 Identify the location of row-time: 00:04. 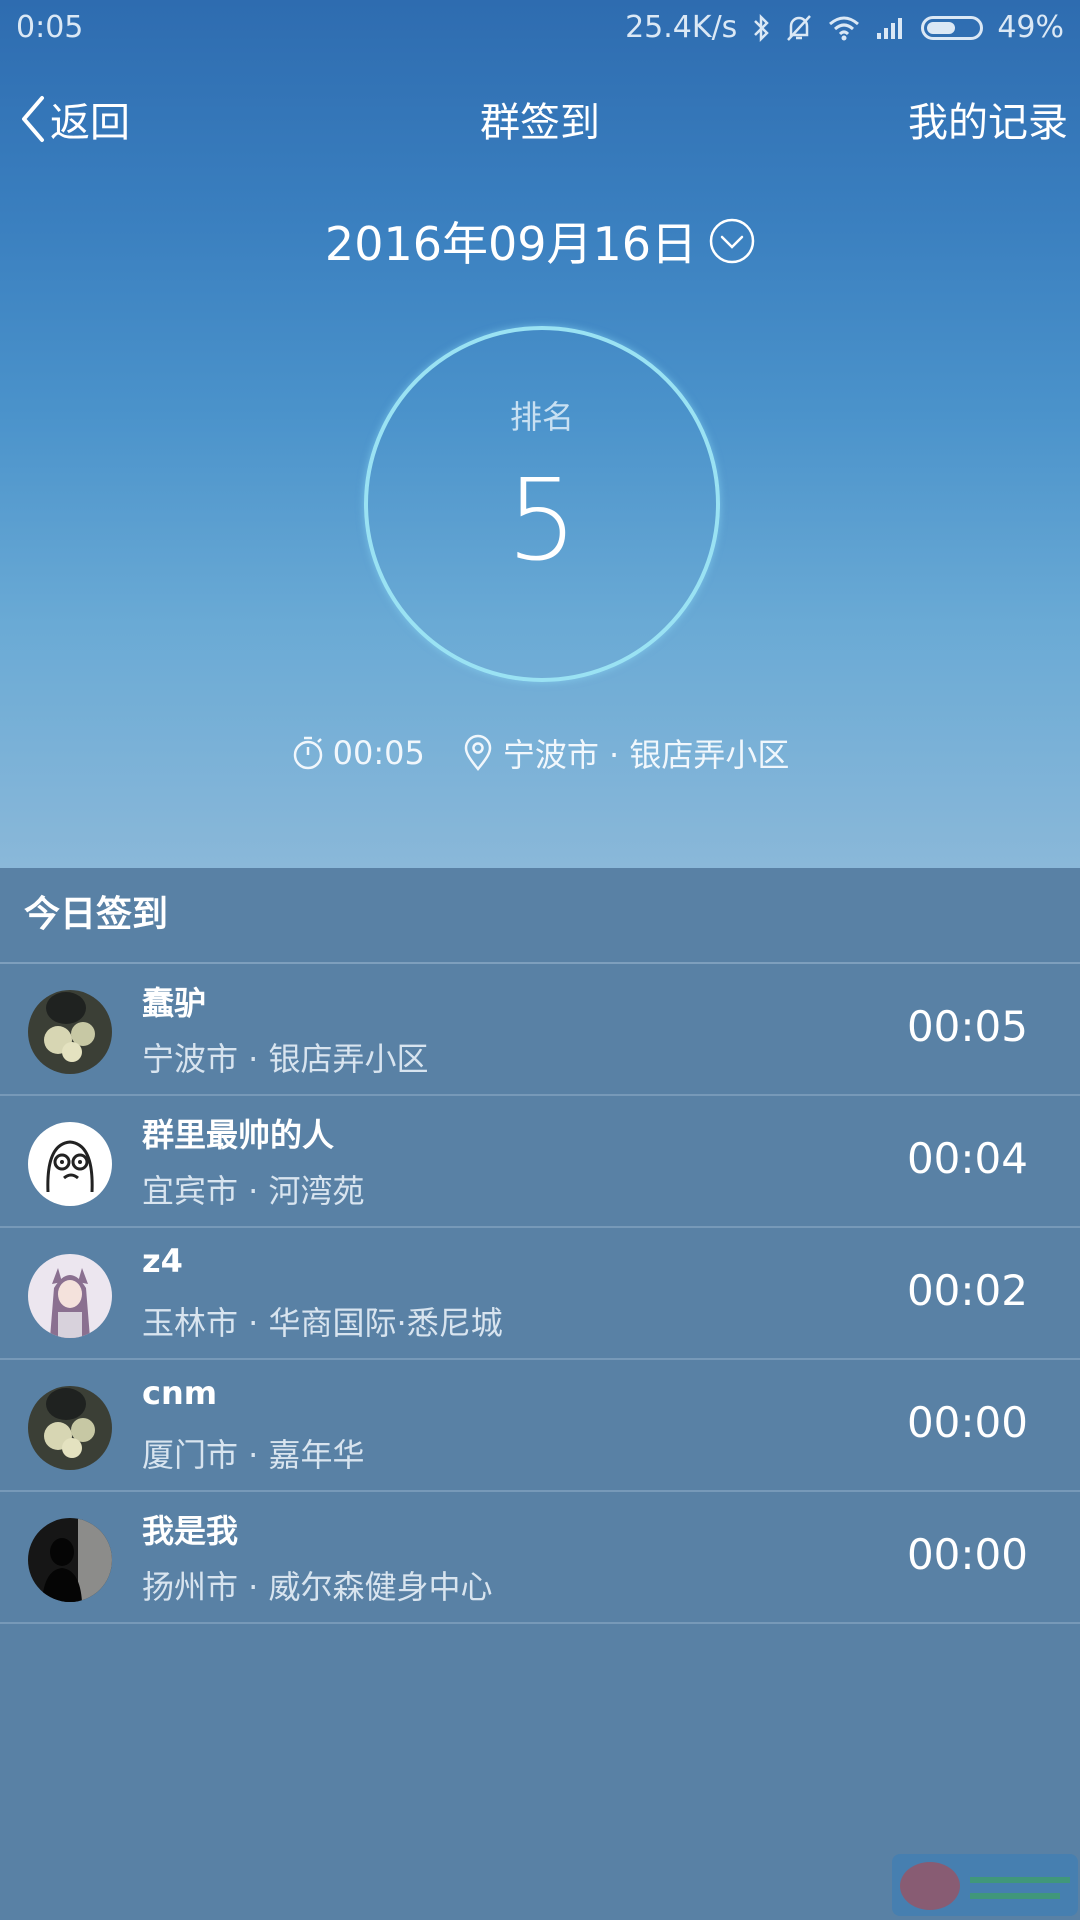
(967, 1158).